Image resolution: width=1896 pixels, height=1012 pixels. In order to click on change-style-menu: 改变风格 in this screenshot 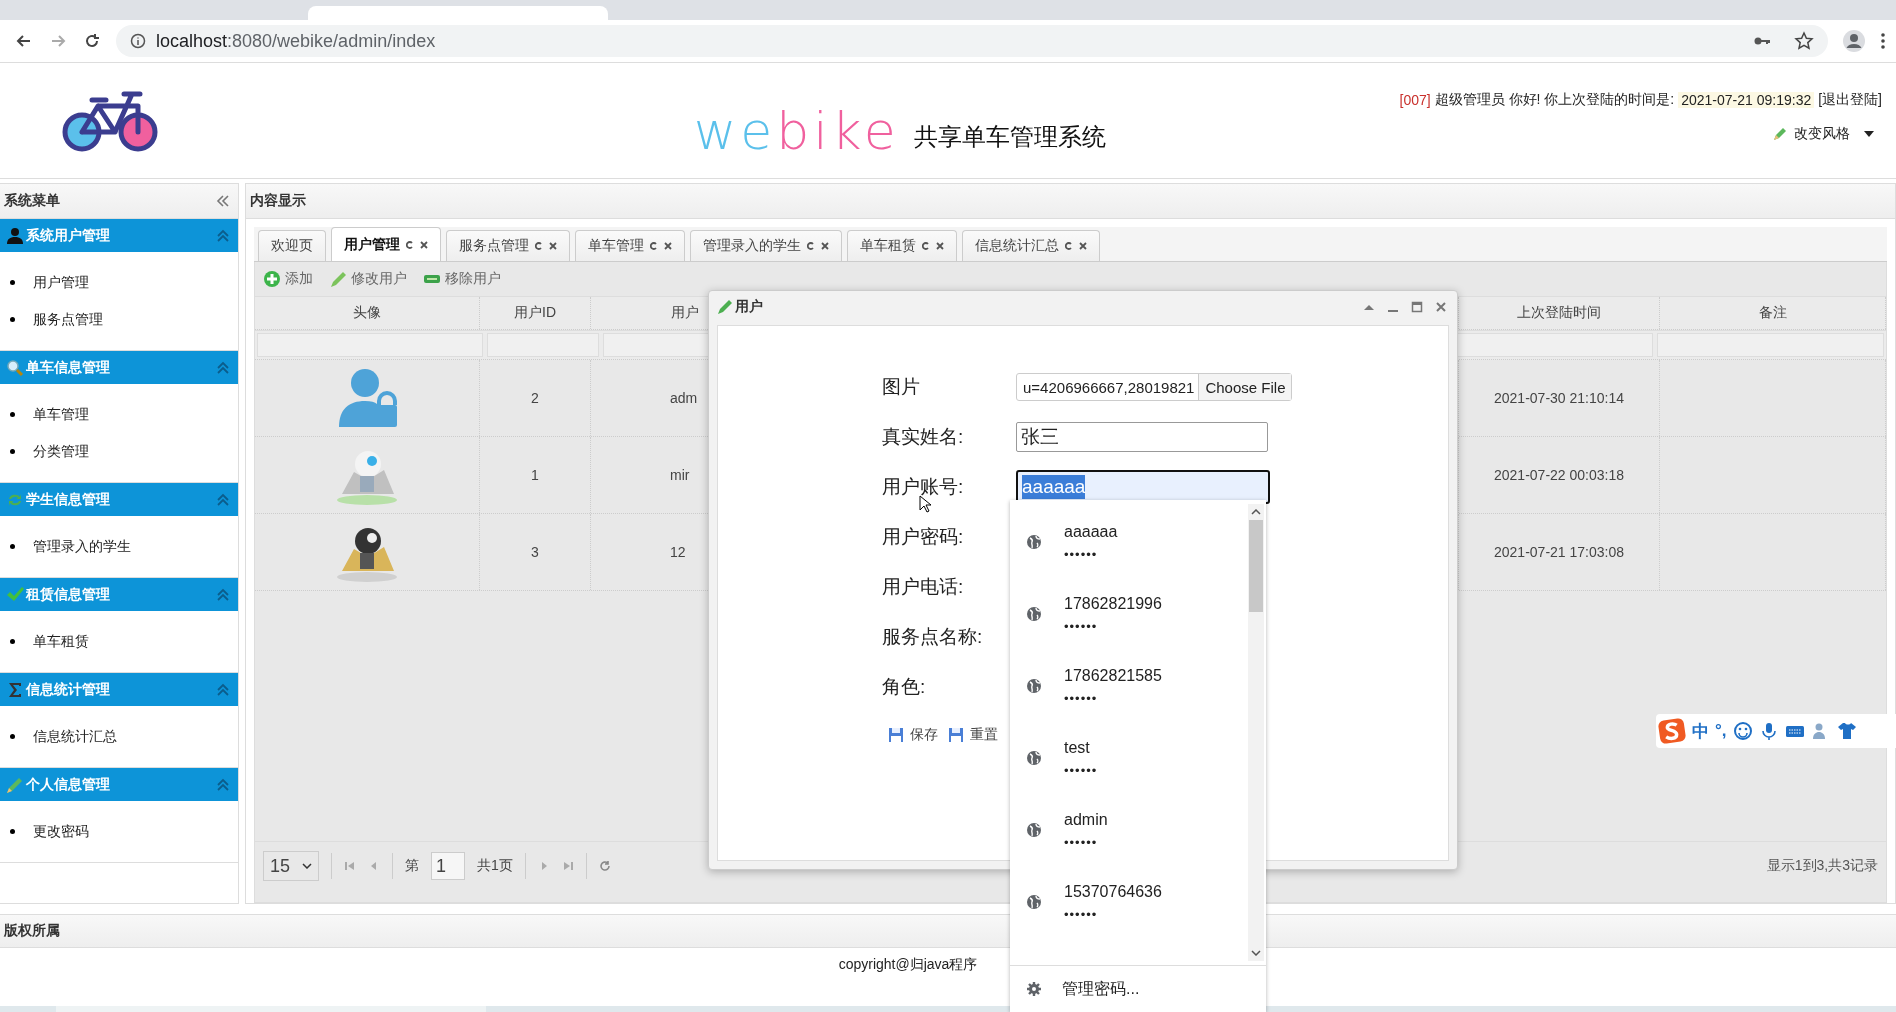, I will do `click(1827, 134)`.